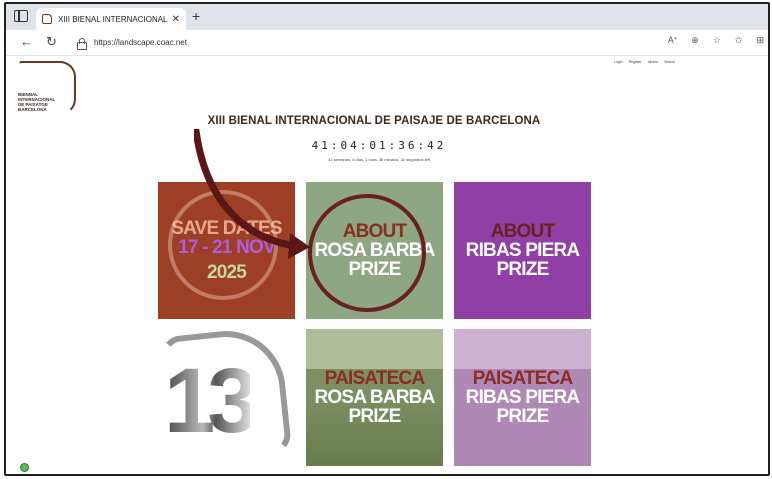 This screenshot has width=772, height=479. Describe the element at coordinates (21, 16) in the screenshot. I see `tab-actions-icon` at that location.